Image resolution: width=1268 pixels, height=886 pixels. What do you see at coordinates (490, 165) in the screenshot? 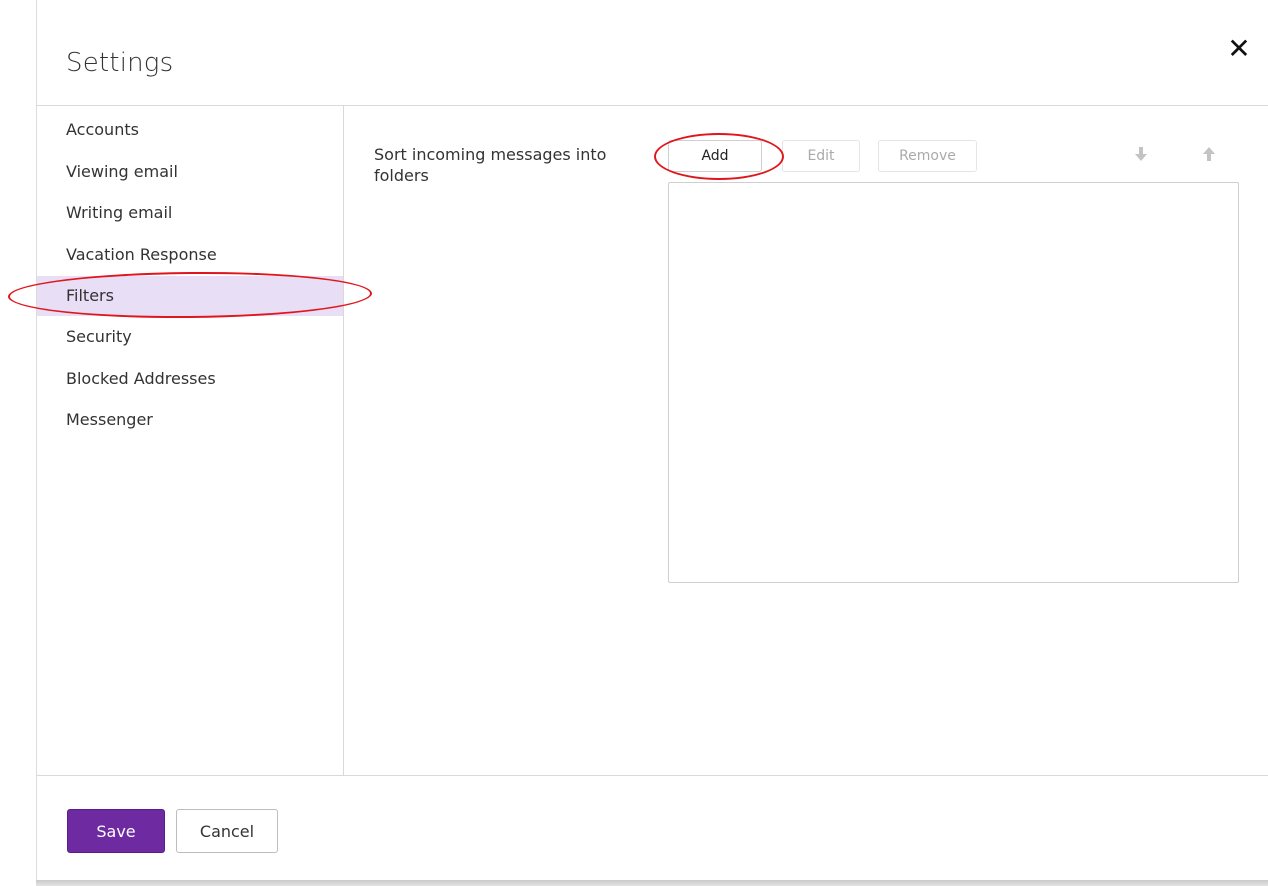
I see `filters-description: Sort incoming messages into folders` at bounding box center [490, 165].